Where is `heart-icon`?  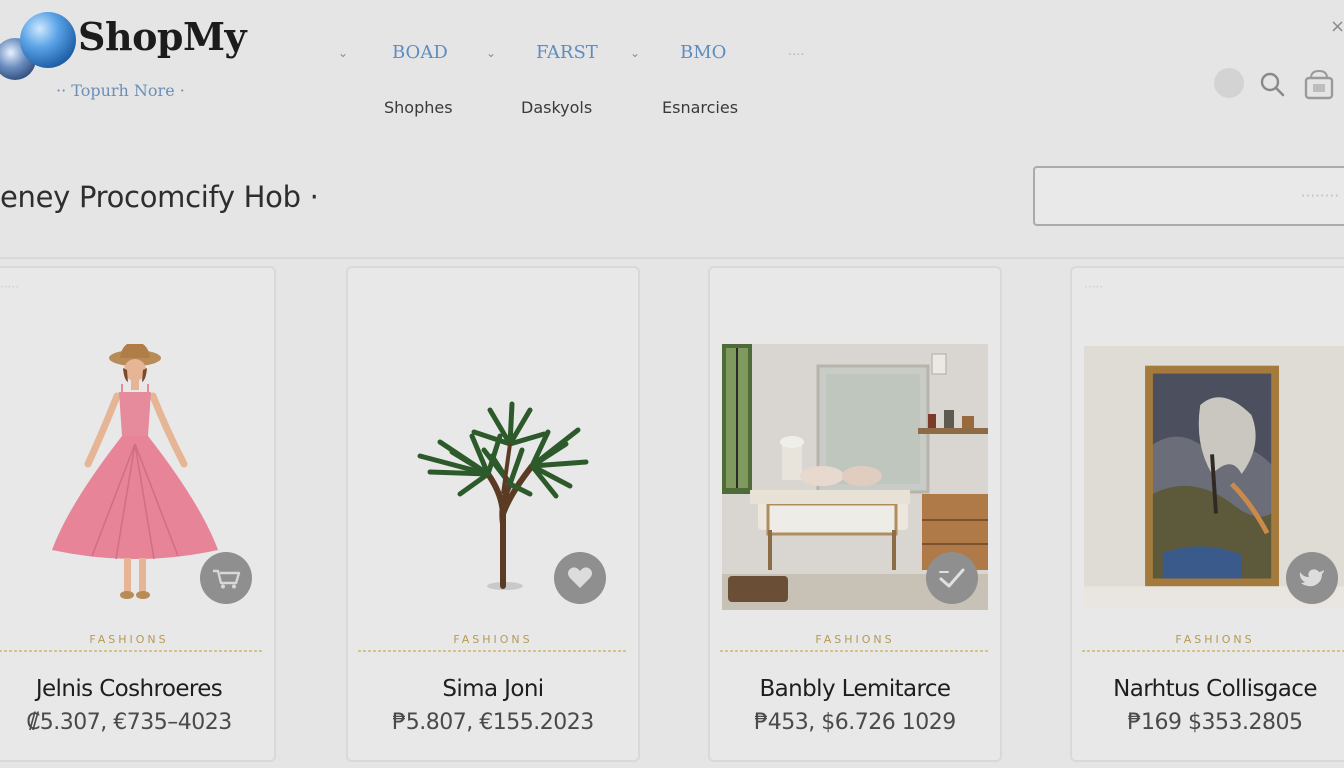 heart-icon is located at coordinates (580, 577).